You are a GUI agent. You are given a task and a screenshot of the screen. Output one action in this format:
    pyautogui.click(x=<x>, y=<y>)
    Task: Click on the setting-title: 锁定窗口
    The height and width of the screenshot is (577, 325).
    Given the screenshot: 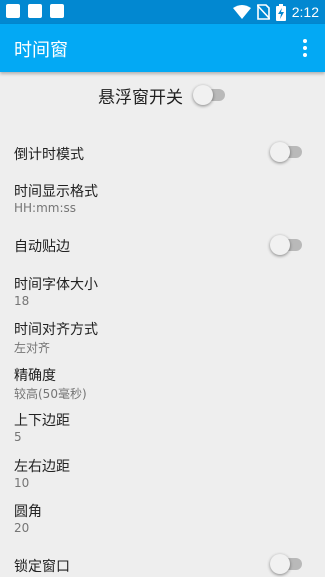 What is the action you would take?
    pyautogui.click(x=42, y=567)
    